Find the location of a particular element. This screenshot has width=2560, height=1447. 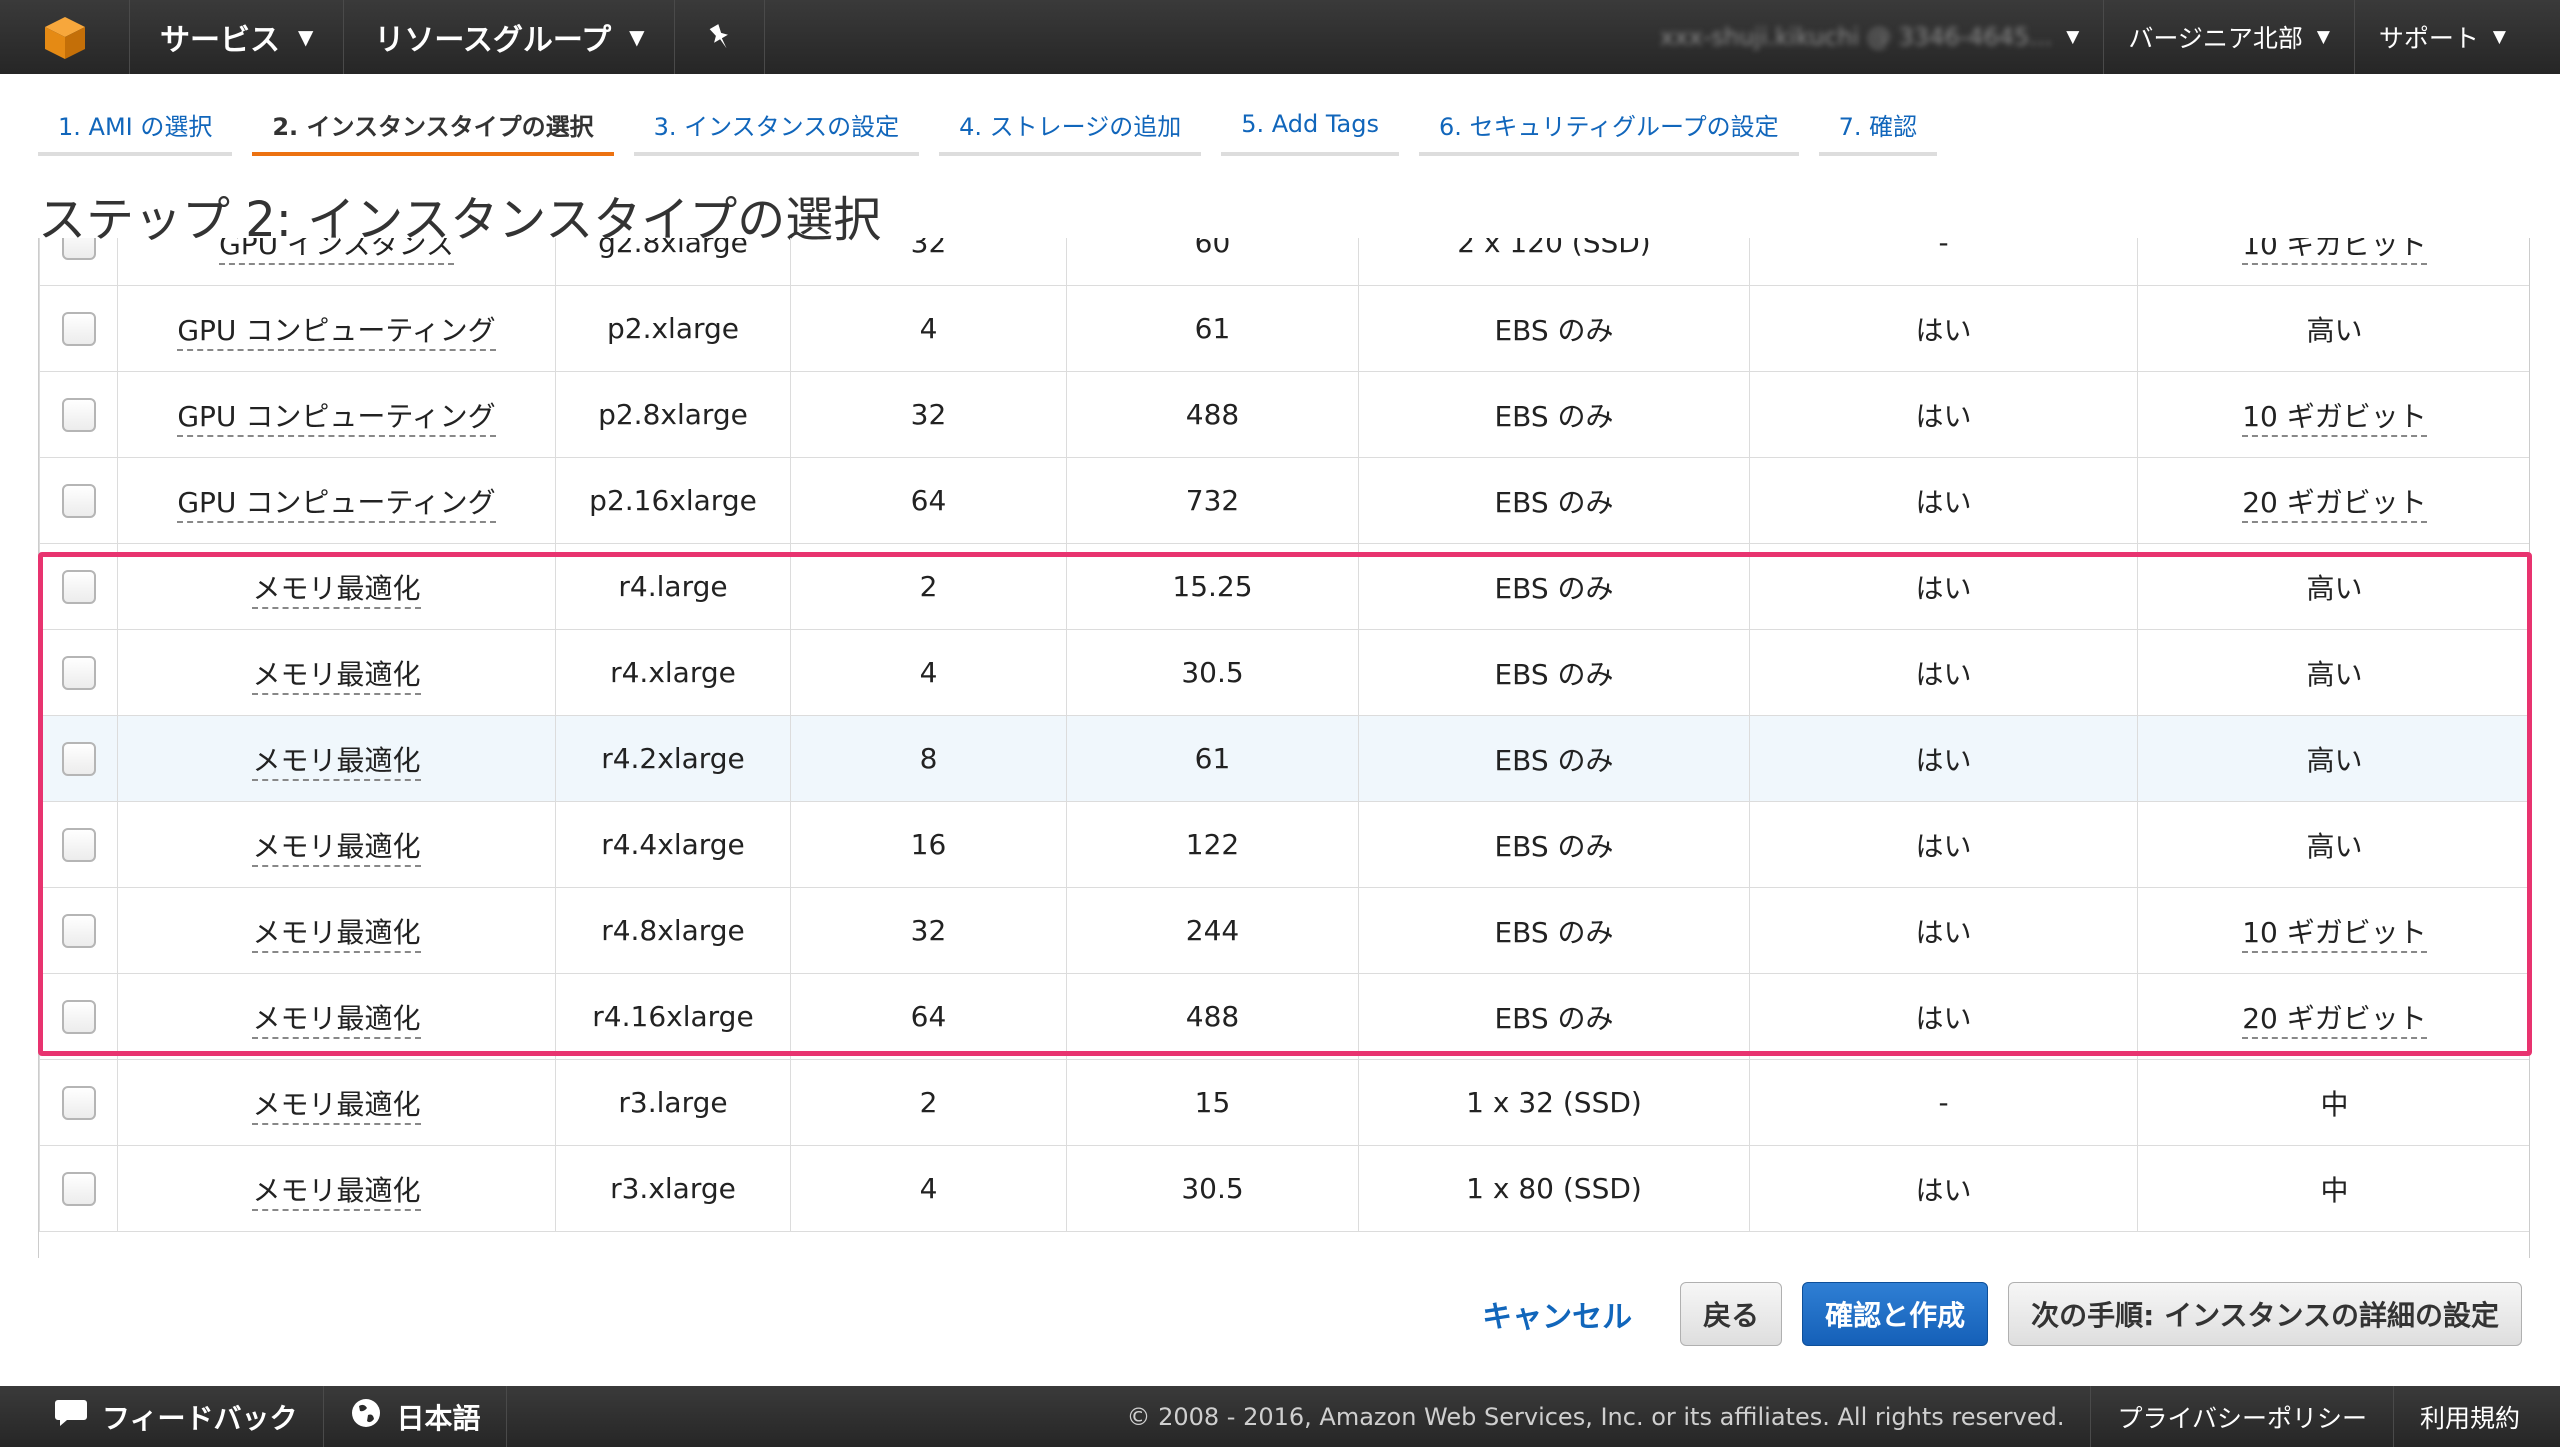

tab-configure-instance: 3. インスタンスの設定 is located at coordinates (776, 126).